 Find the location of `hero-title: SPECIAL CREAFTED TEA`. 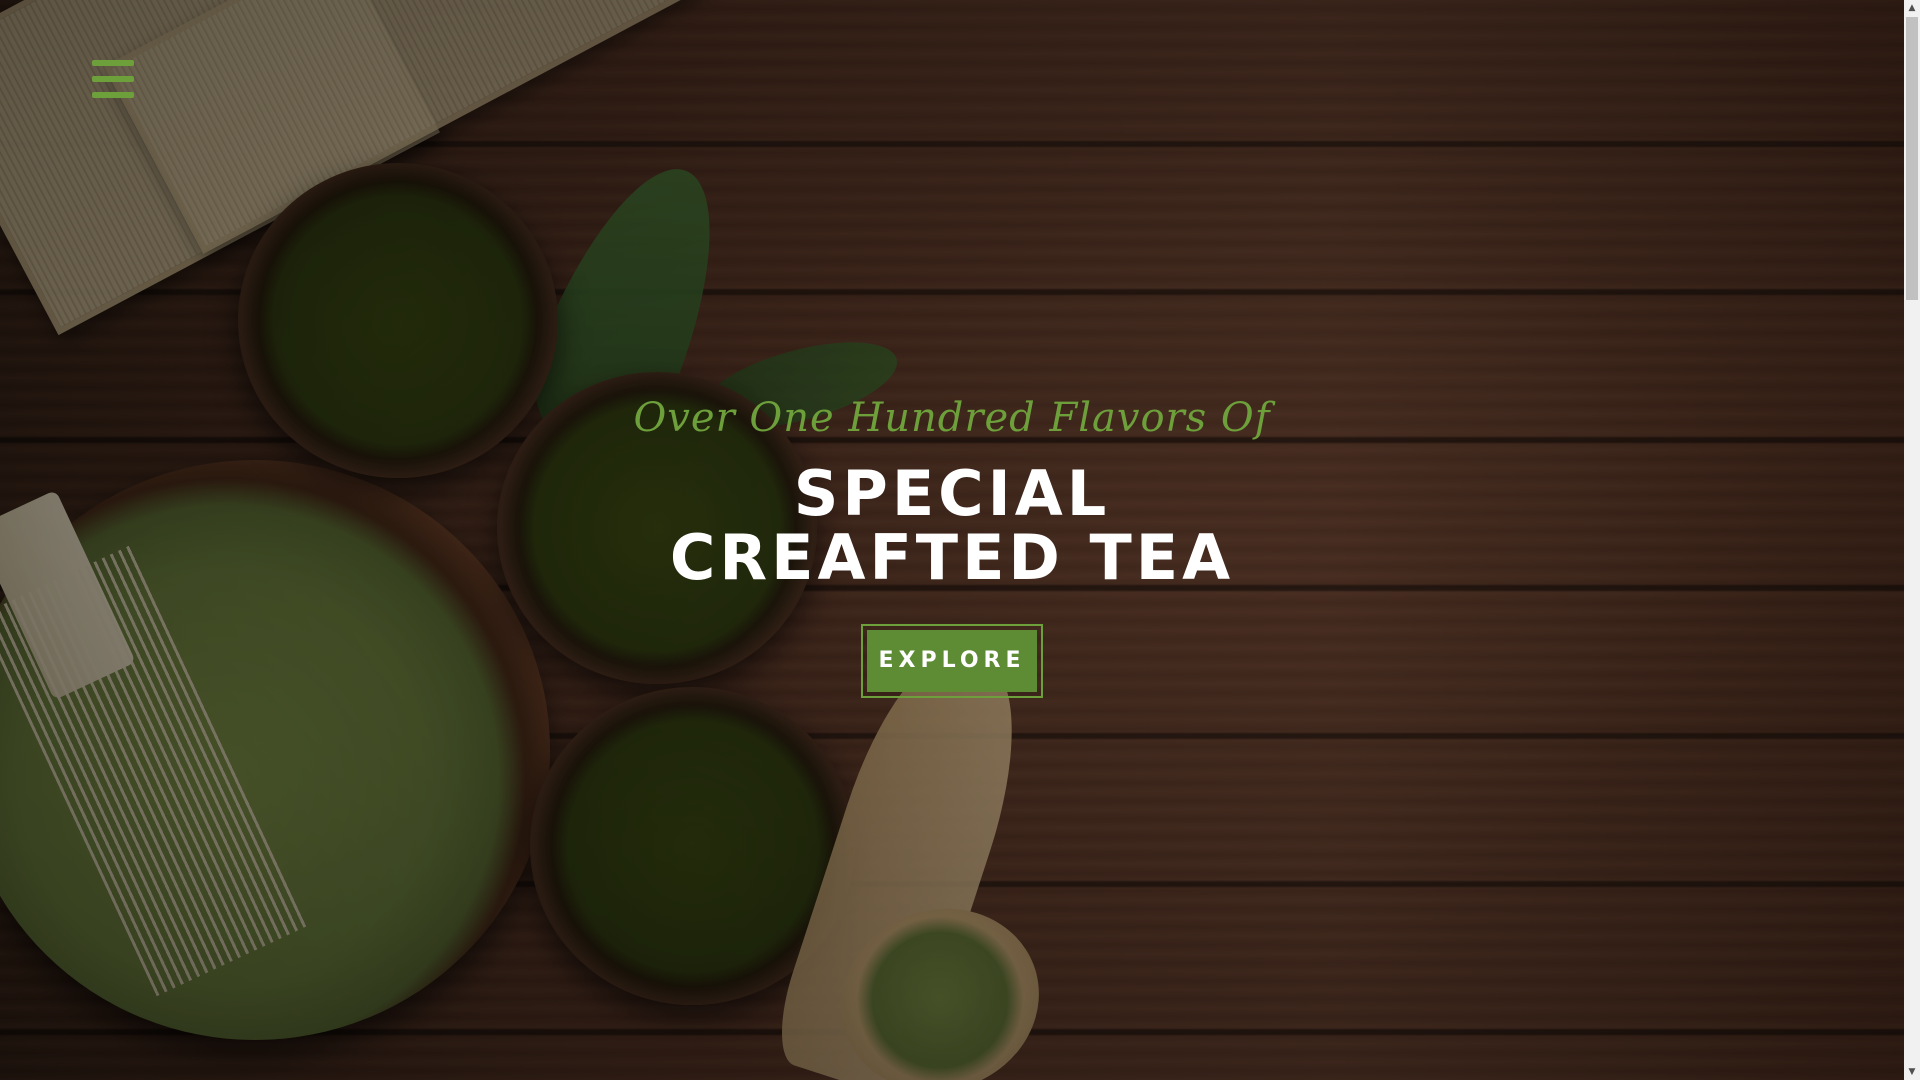

hero-title: SPECIAL CREAFTED TEA is located at coordinates (952, 526).